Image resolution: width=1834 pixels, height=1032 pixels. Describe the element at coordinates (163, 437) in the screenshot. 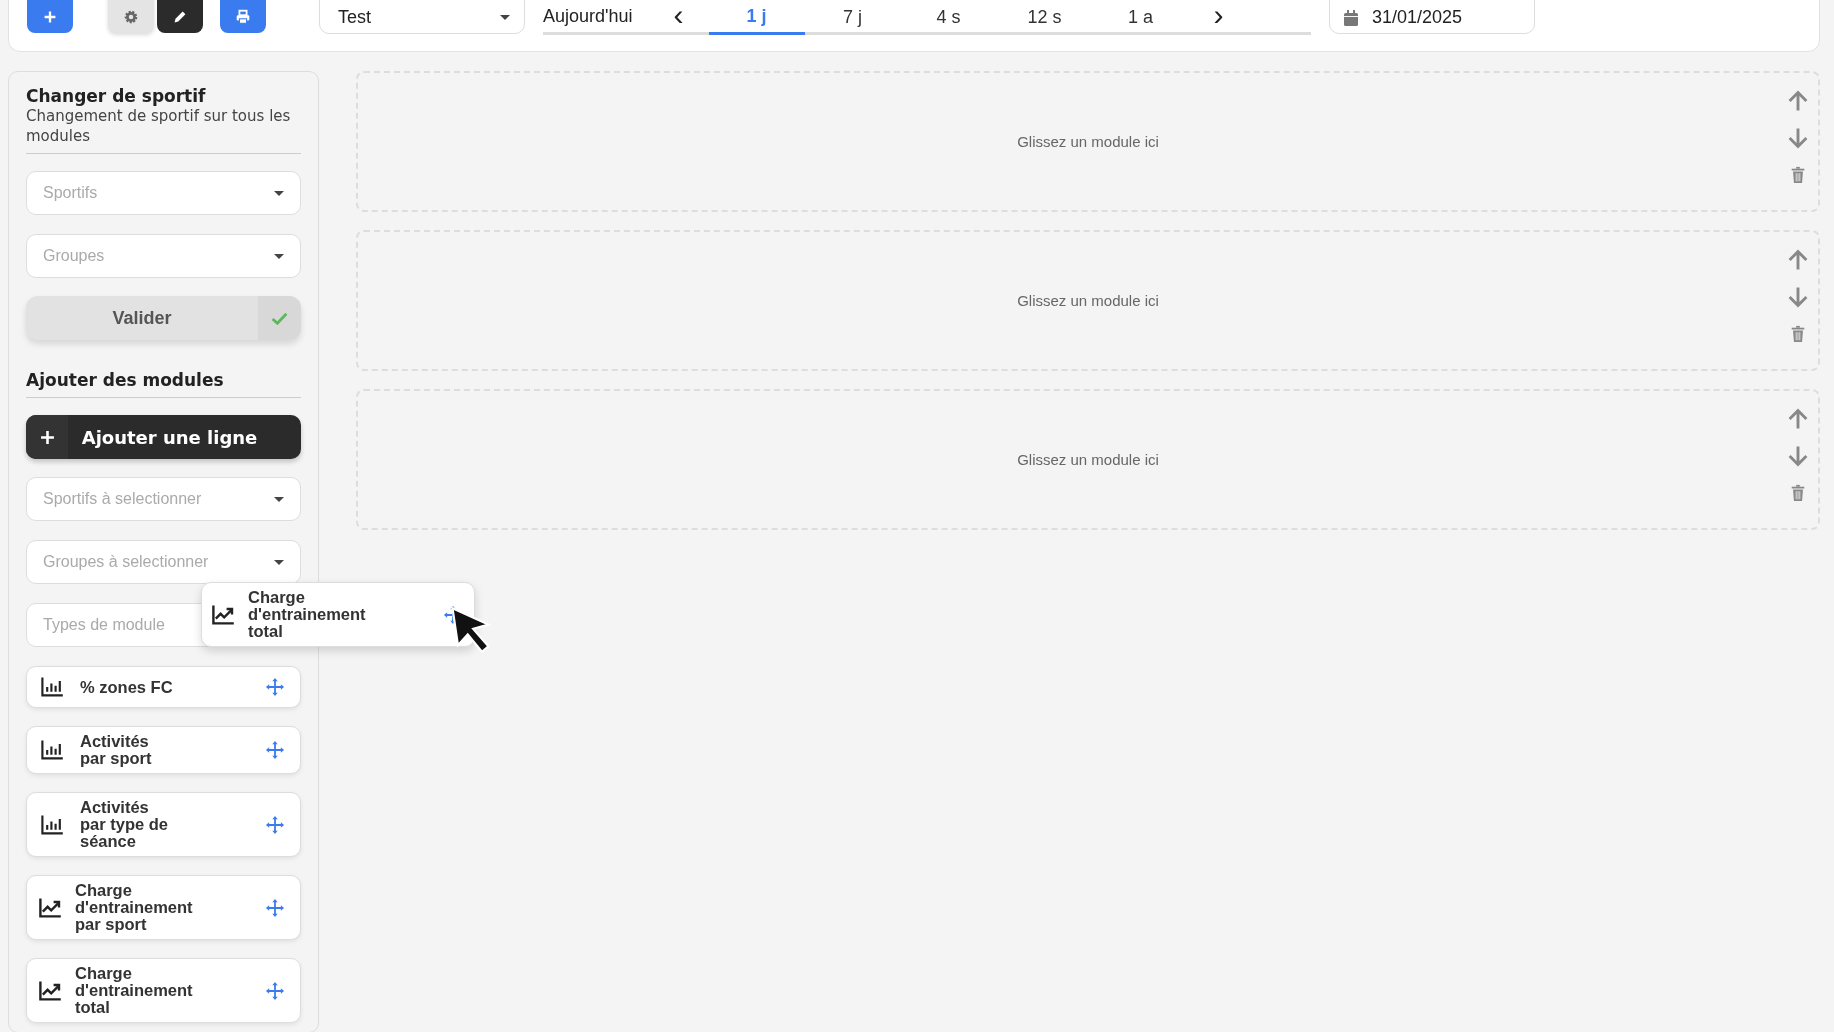

I see `add-row-button: Ajouter une ligne` at that location.